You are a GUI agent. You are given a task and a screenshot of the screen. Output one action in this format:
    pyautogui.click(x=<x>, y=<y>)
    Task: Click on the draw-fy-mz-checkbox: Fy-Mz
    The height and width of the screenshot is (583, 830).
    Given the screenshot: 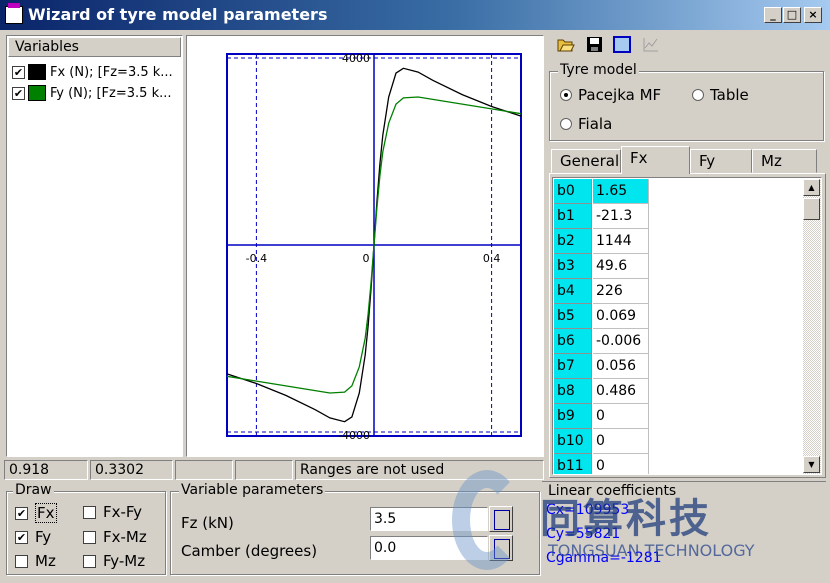 What is the action you would take?
    pyautogui.click(x=114, y=561)
    